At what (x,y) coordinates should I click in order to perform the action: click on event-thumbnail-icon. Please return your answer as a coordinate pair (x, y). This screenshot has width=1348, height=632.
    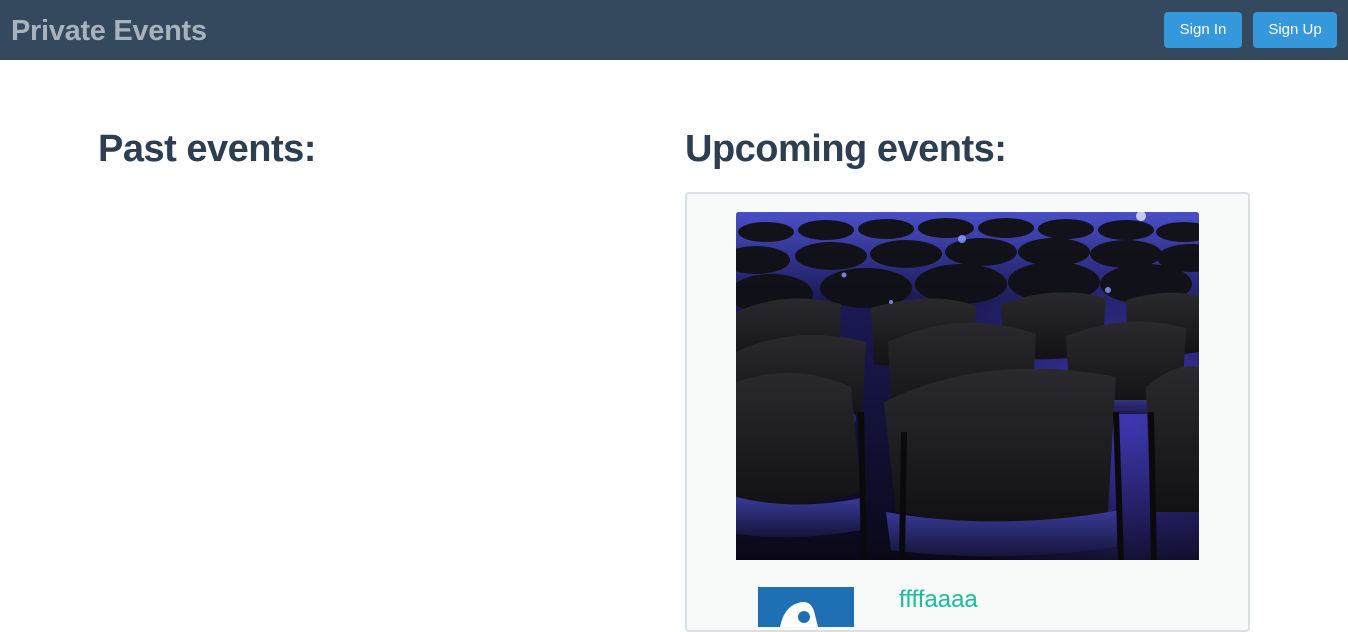
    Looking at the image, I should click on (806, 607).